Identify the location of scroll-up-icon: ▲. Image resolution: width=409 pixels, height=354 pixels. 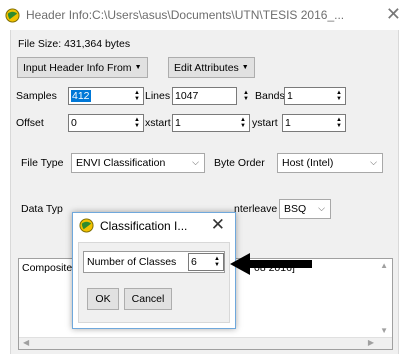
(384, 265).